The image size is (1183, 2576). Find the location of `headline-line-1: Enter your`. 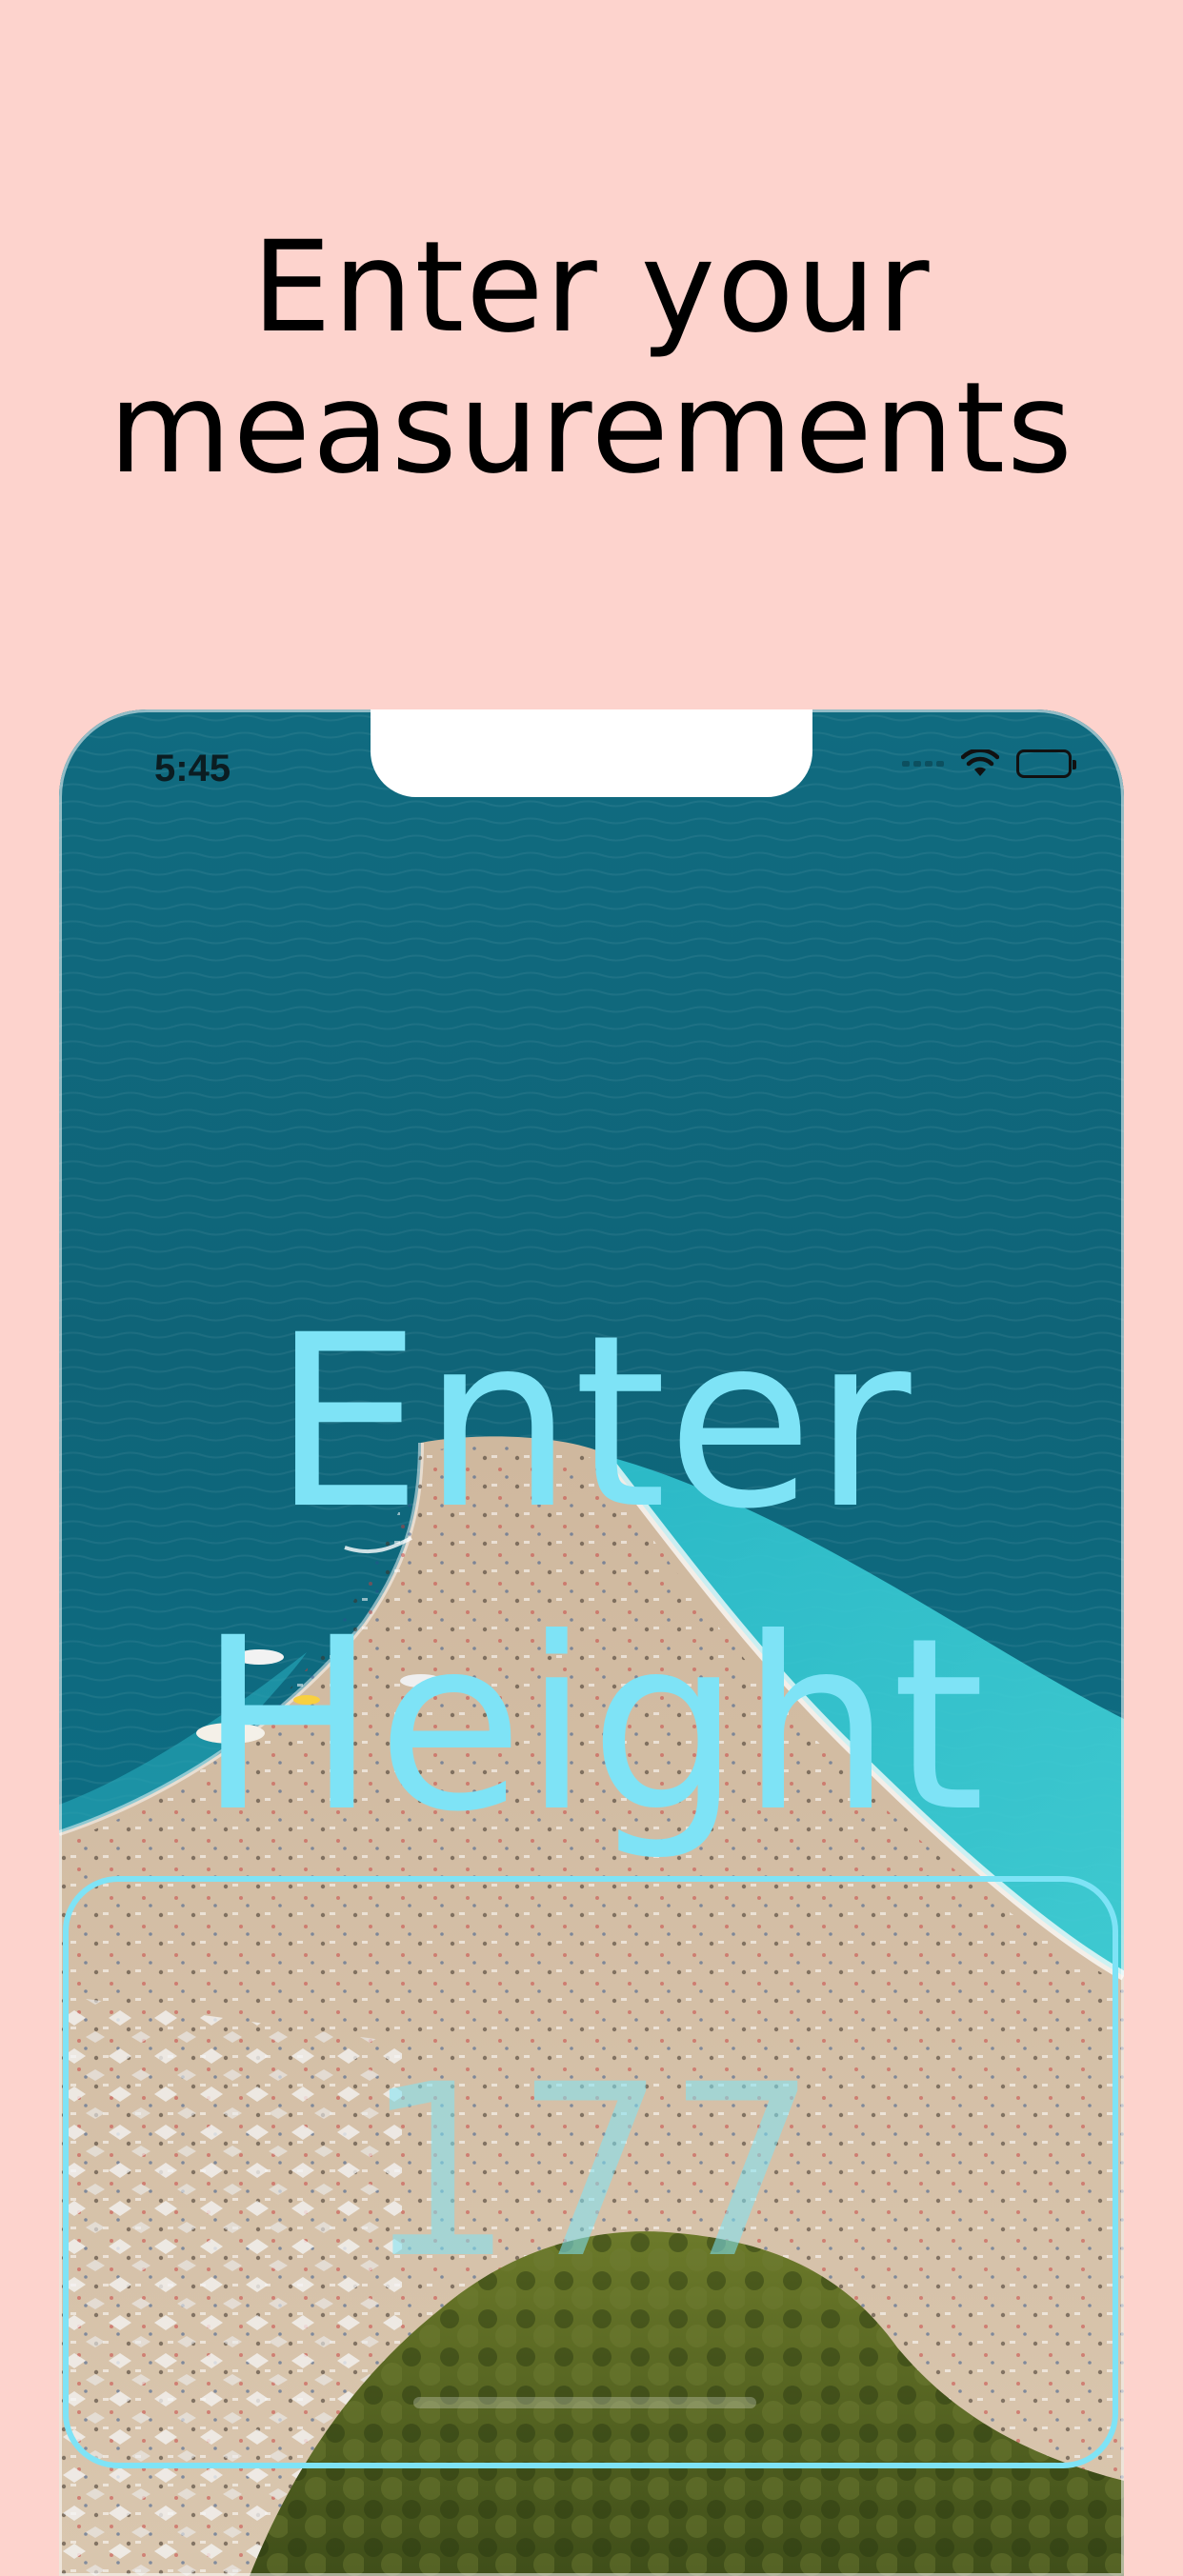

headline-line-1: Enter your is located at coordinates (591, 287).